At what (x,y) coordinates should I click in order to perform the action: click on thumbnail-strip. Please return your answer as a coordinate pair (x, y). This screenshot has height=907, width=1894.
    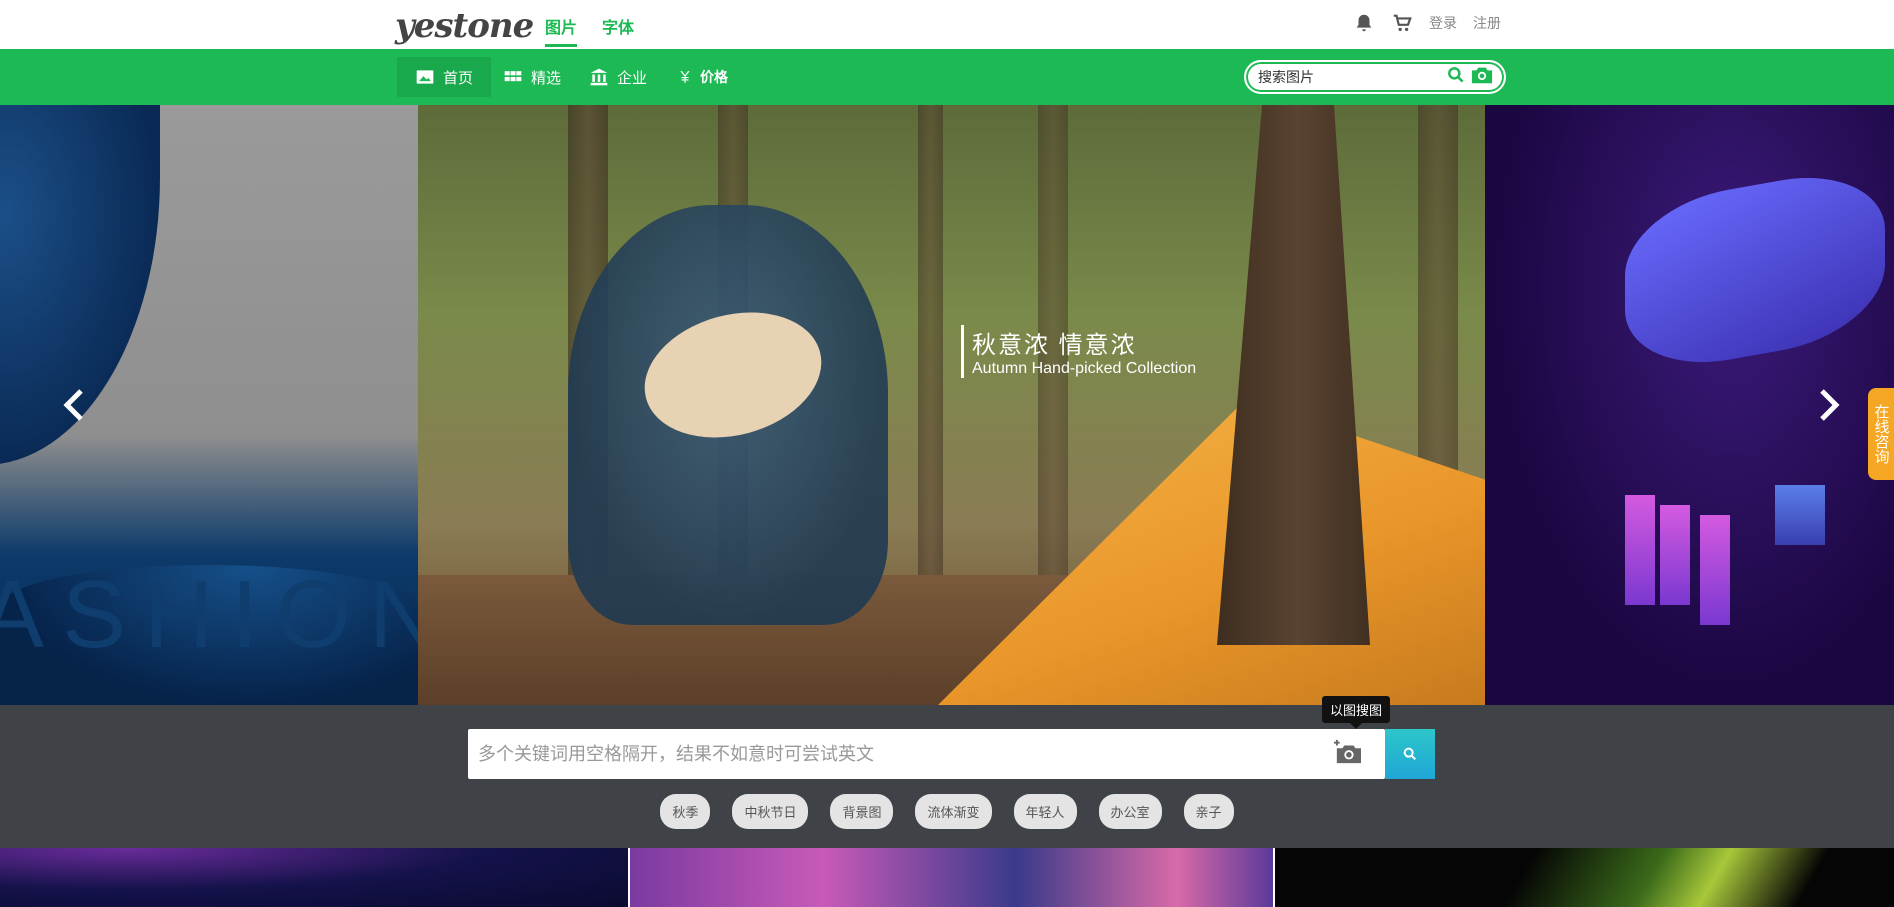
    Looking at the image, I should click on (947, 877).